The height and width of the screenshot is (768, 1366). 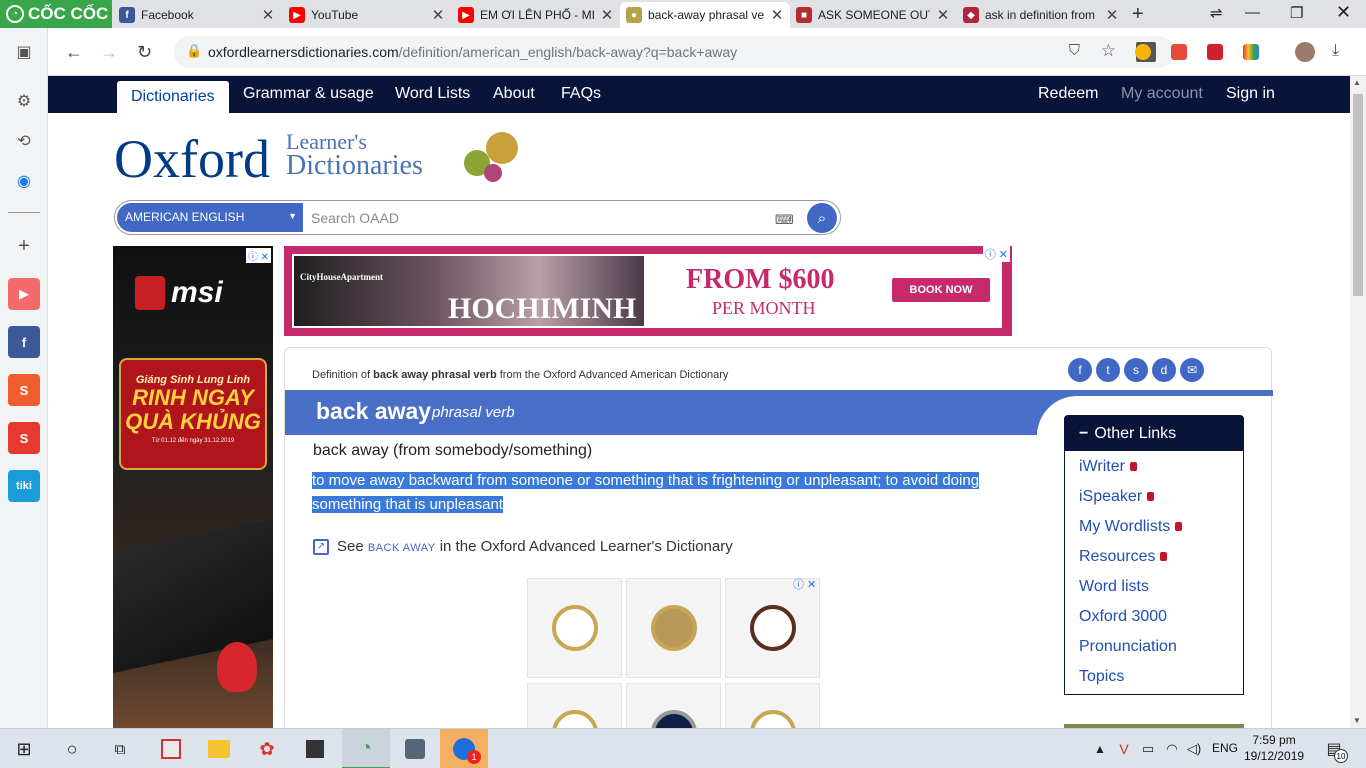 What do you see at coordinates (1041, 15) in the screenshot?
I see `tab-dictionary: ◆ ask in definition from ✕` at bounding box center [1041, 15].